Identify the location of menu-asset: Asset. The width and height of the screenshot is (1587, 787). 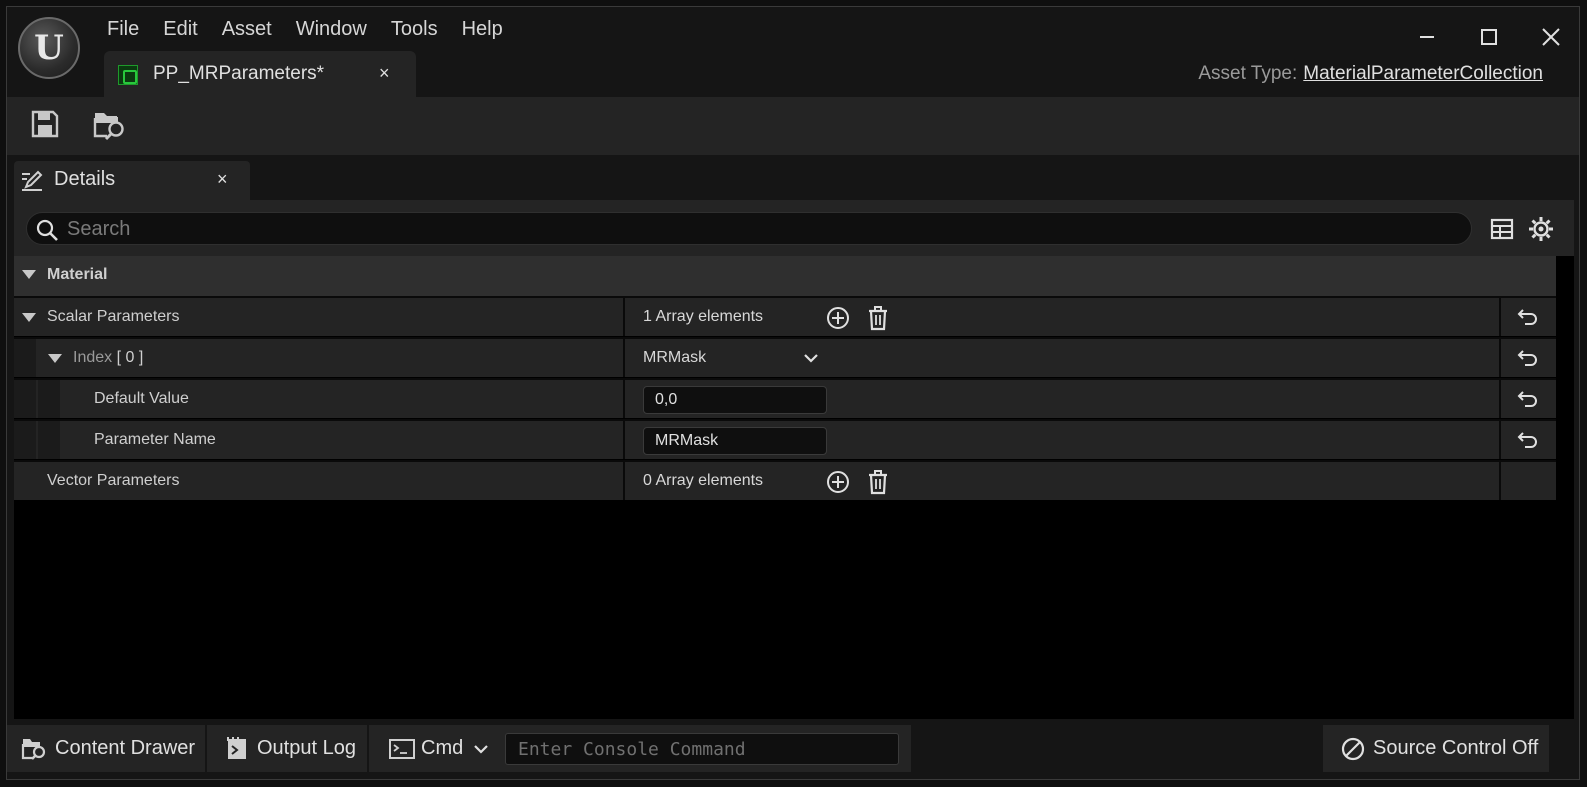
(247, 32).